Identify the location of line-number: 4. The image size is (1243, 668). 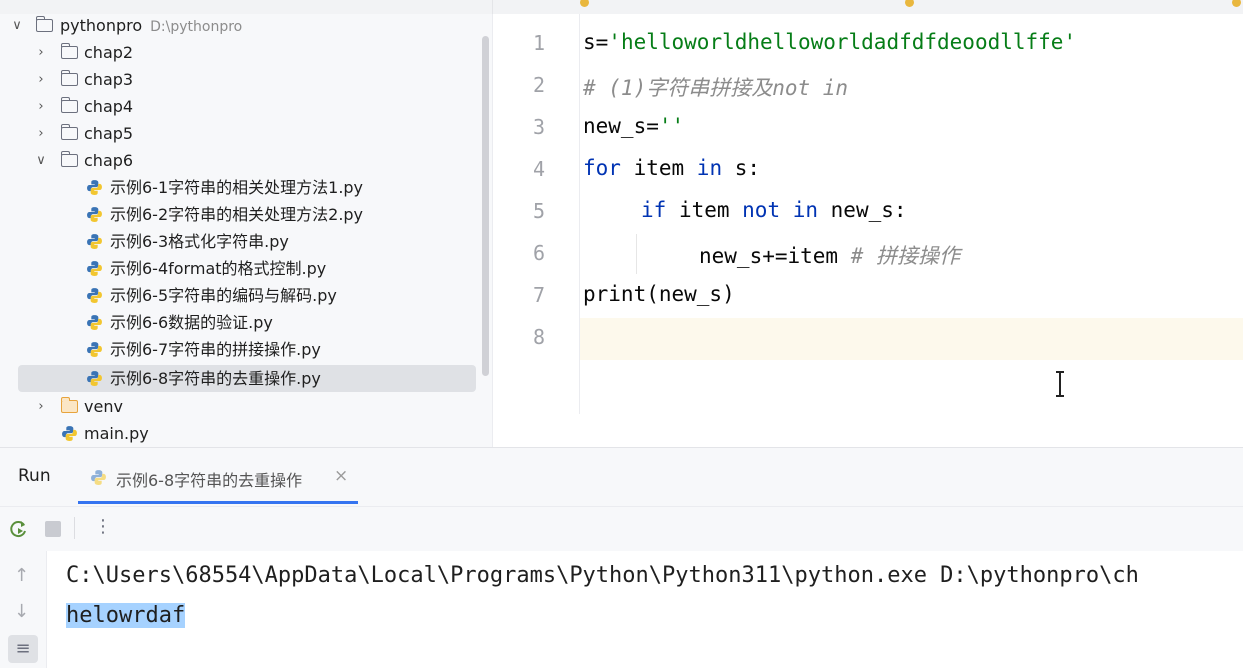
(538, 169).